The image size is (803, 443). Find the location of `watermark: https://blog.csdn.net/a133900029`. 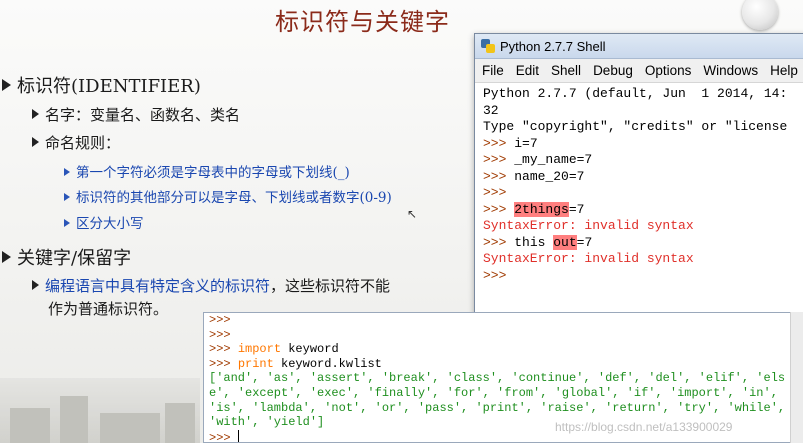

watermark: https://blog.csdn.net/a133900029 is located at coordinates (644, 427).